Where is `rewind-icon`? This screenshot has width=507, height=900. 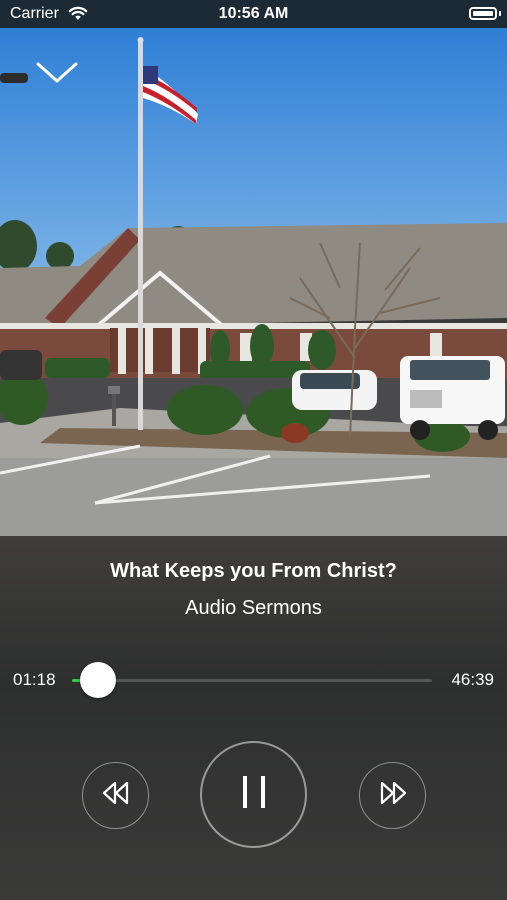 rewind-icon is located at coordinates (116, 795).